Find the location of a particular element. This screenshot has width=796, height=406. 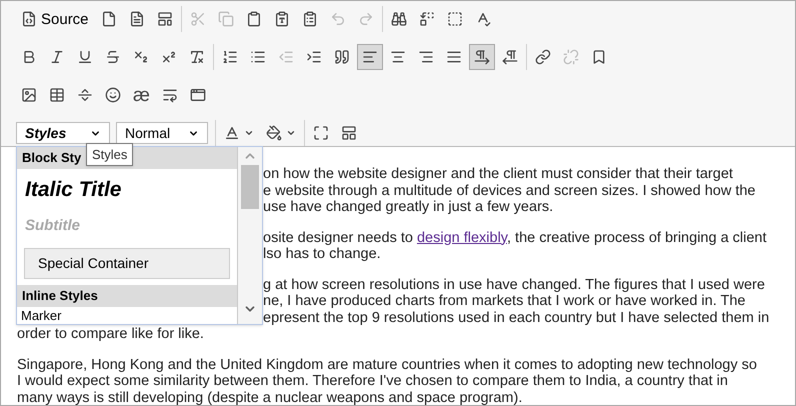

code-file-icon is located at coordinates (29, 19).